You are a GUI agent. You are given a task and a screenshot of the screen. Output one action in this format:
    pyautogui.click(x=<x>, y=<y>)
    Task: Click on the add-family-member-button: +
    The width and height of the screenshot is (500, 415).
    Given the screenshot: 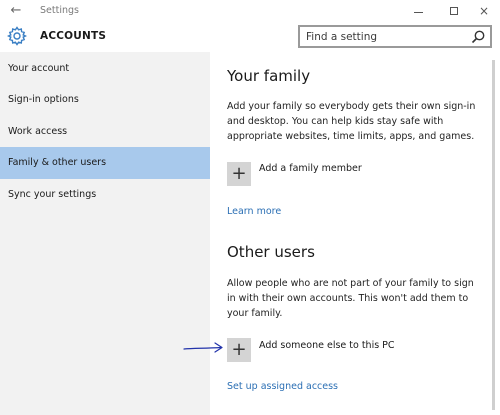 What is the action you would take?
    pyautogui.click(x=239, y=174)
    